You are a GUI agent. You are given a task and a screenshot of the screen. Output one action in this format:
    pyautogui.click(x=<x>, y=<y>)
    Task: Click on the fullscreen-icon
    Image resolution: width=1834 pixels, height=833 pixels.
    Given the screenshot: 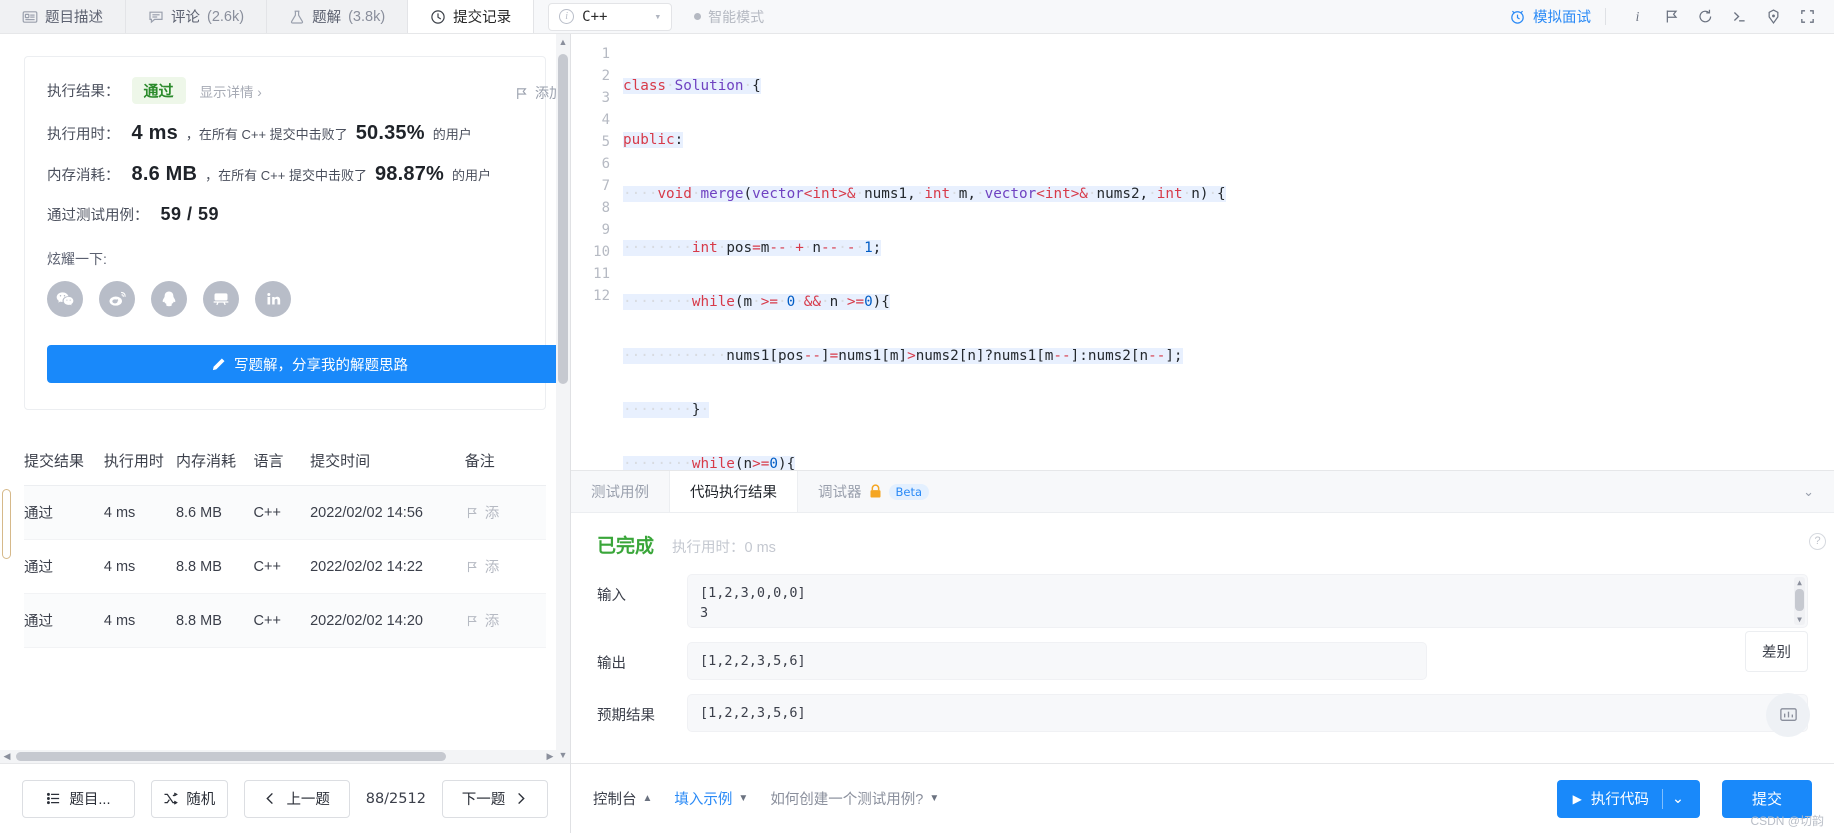 What is the action you would take?
    pyautogui.click(x=1807, y=17)
    